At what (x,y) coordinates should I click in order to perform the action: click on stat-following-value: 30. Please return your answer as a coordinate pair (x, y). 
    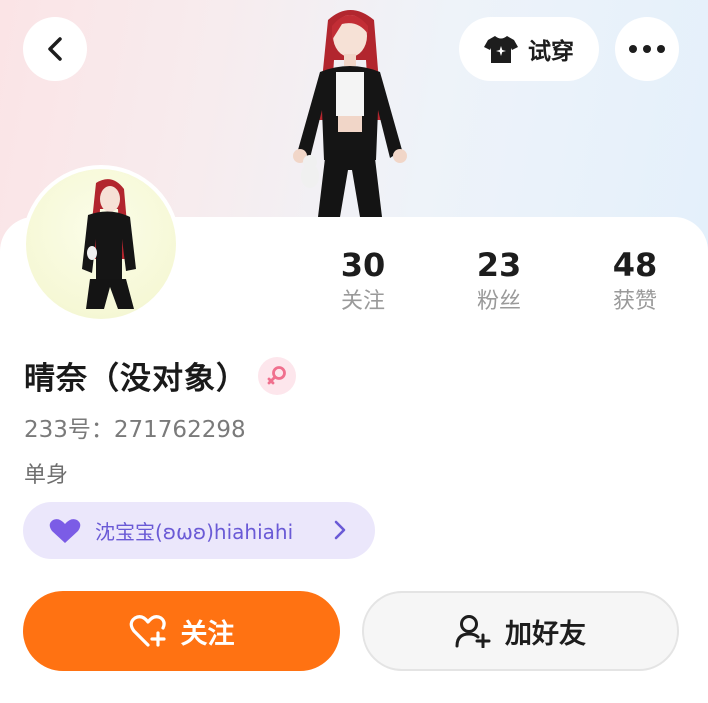
    Looking at the image, I should click on (363, 265).